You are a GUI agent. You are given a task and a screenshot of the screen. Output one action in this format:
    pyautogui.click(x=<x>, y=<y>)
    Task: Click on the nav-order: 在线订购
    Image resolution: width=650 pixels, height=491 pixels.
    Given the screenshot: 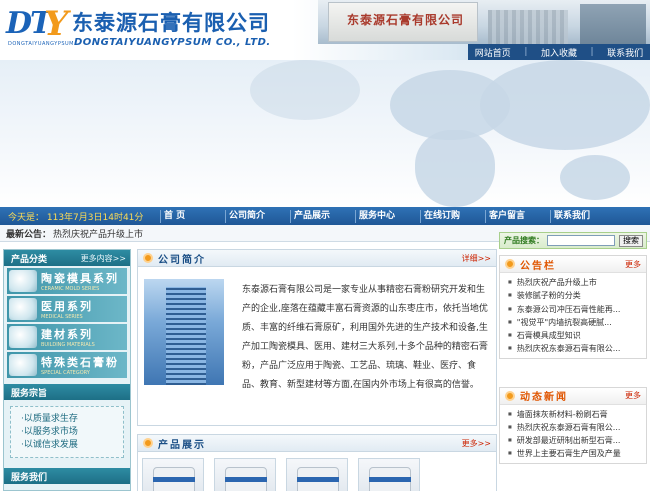 What is the action you would take?
    pyautogui.click(x=452, y=216)
    